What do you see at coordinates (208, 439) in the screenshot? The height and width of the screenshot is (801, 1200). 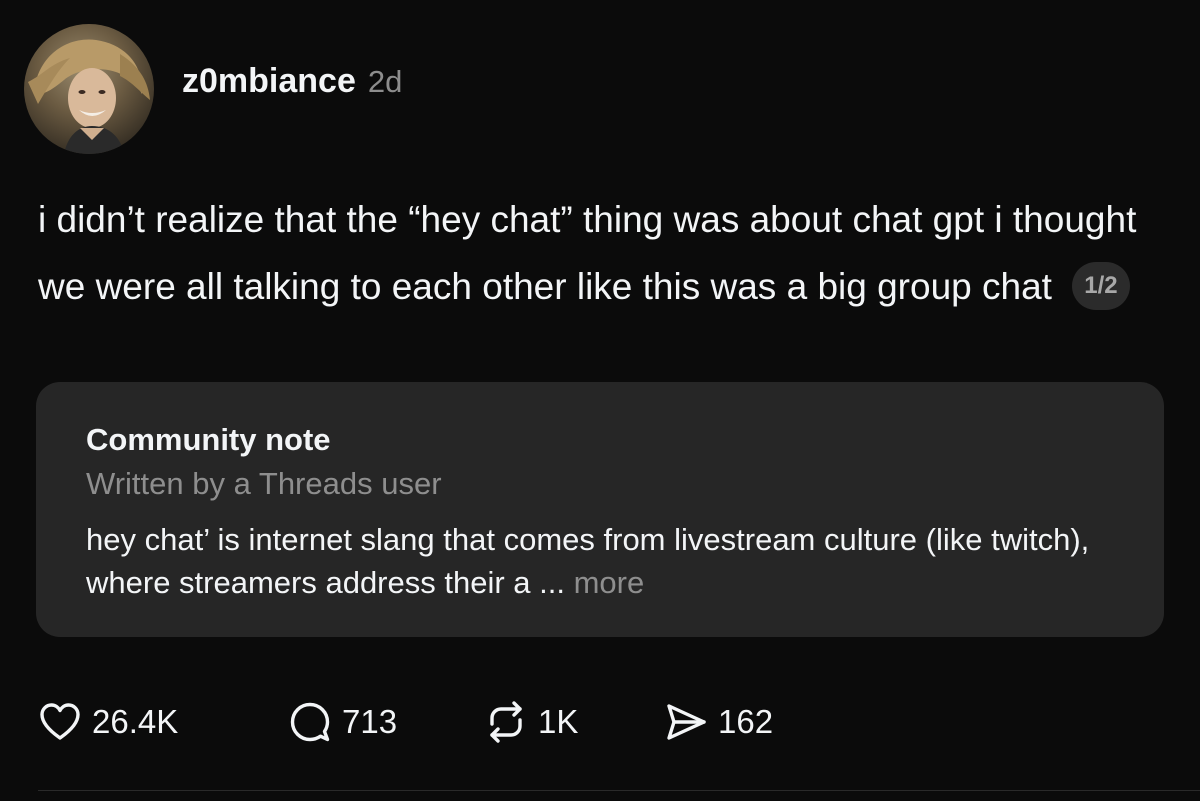 I see `community-note-title: Community note` at bounding box center [208, 439].